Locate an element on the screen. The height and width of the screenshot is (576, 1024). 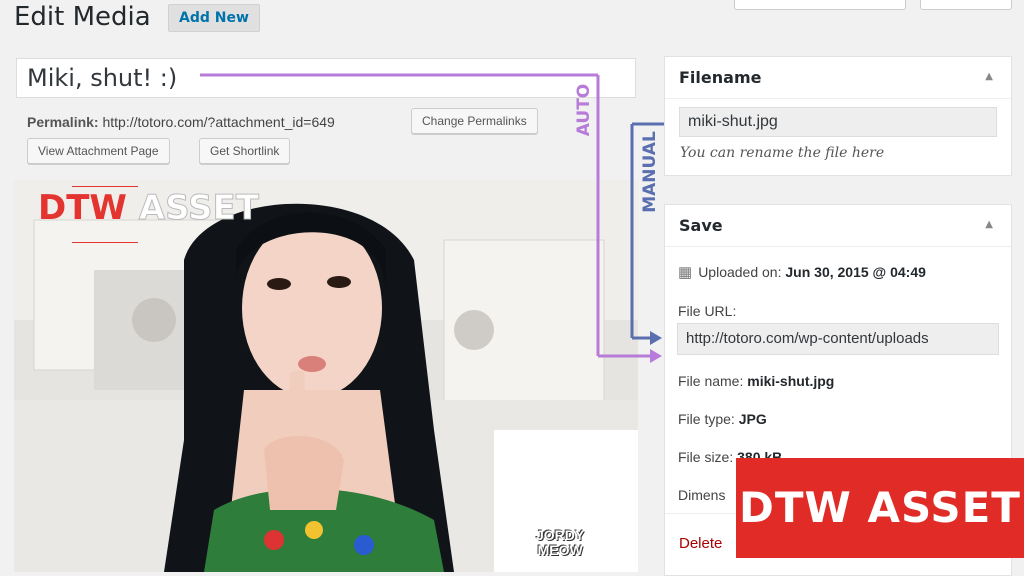
dimensions-label: Dimens is located at coordinates (702, 495).